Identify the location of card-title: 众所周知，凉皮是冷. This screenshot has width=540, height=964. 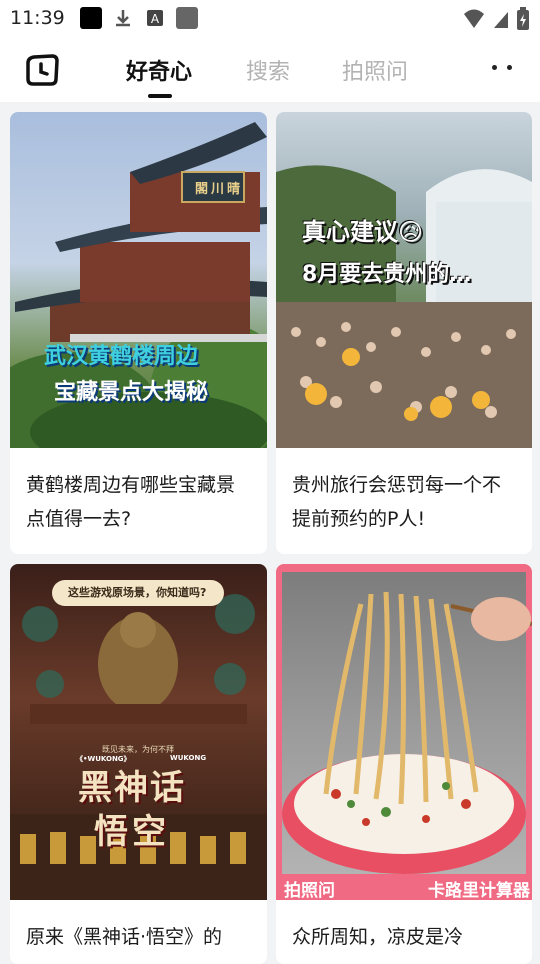
(378, 937).